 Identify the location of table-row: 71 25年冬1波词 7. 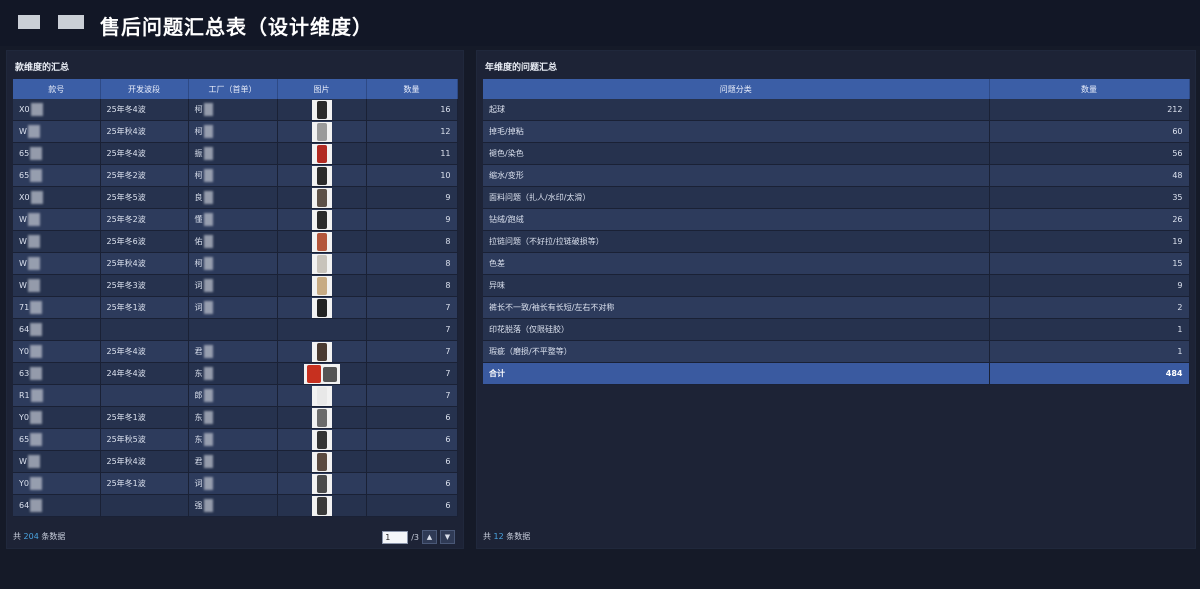
(235, 307).